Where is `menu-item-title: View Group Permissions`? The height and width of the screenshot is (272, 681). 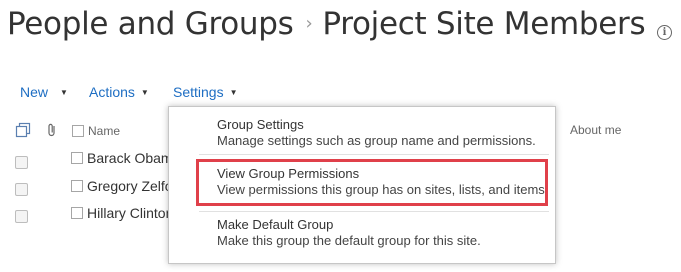 menu-item-title: View Group Permissions is located at coordinates (288, 173).